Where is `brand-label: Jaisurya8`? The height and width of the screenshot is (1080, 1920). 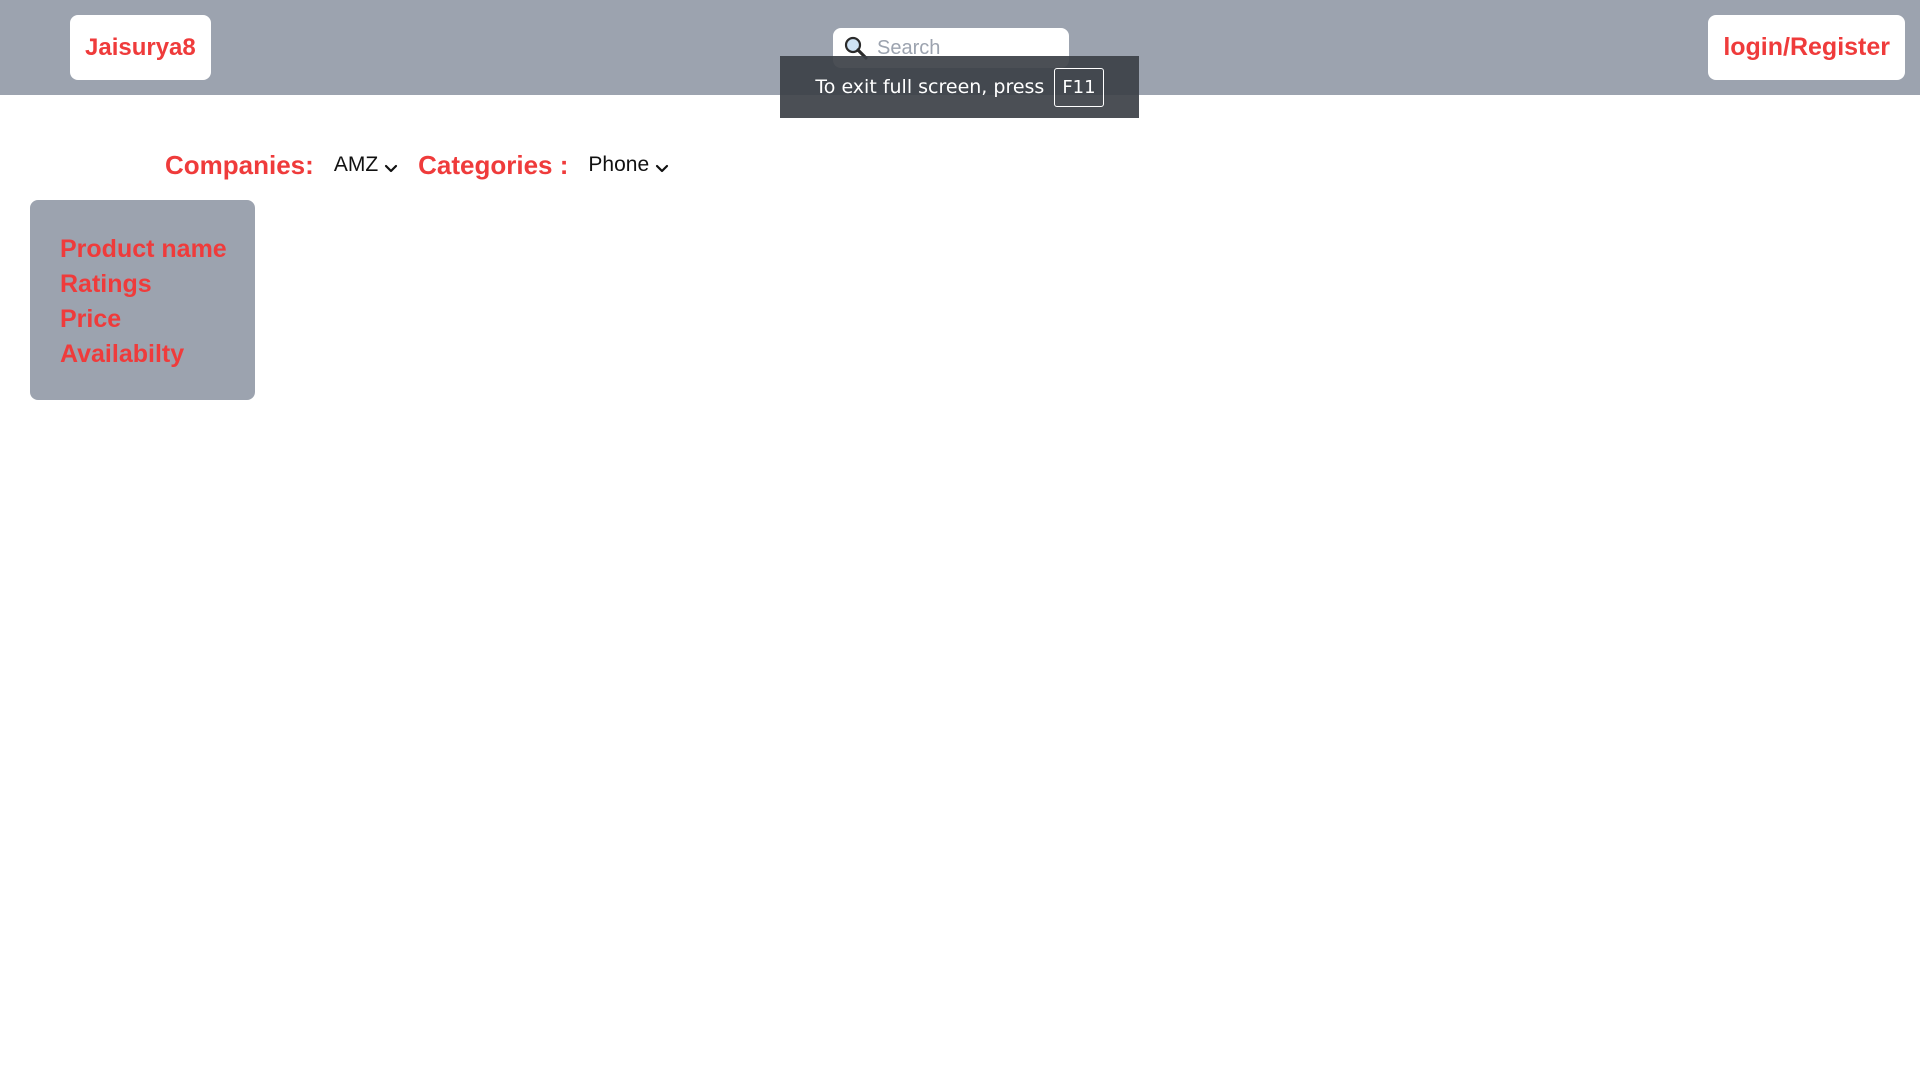 brand-label: Jaisurya8 is located at coordinates (140, 47).